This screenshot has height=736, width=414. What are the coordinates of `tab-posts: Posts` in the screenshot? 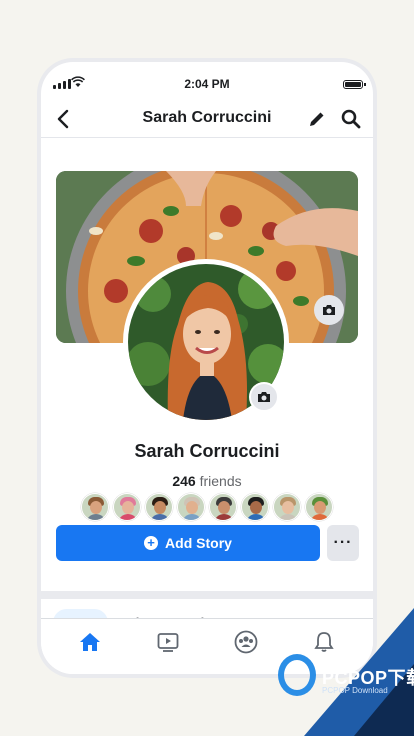 It's located at (81, 613).